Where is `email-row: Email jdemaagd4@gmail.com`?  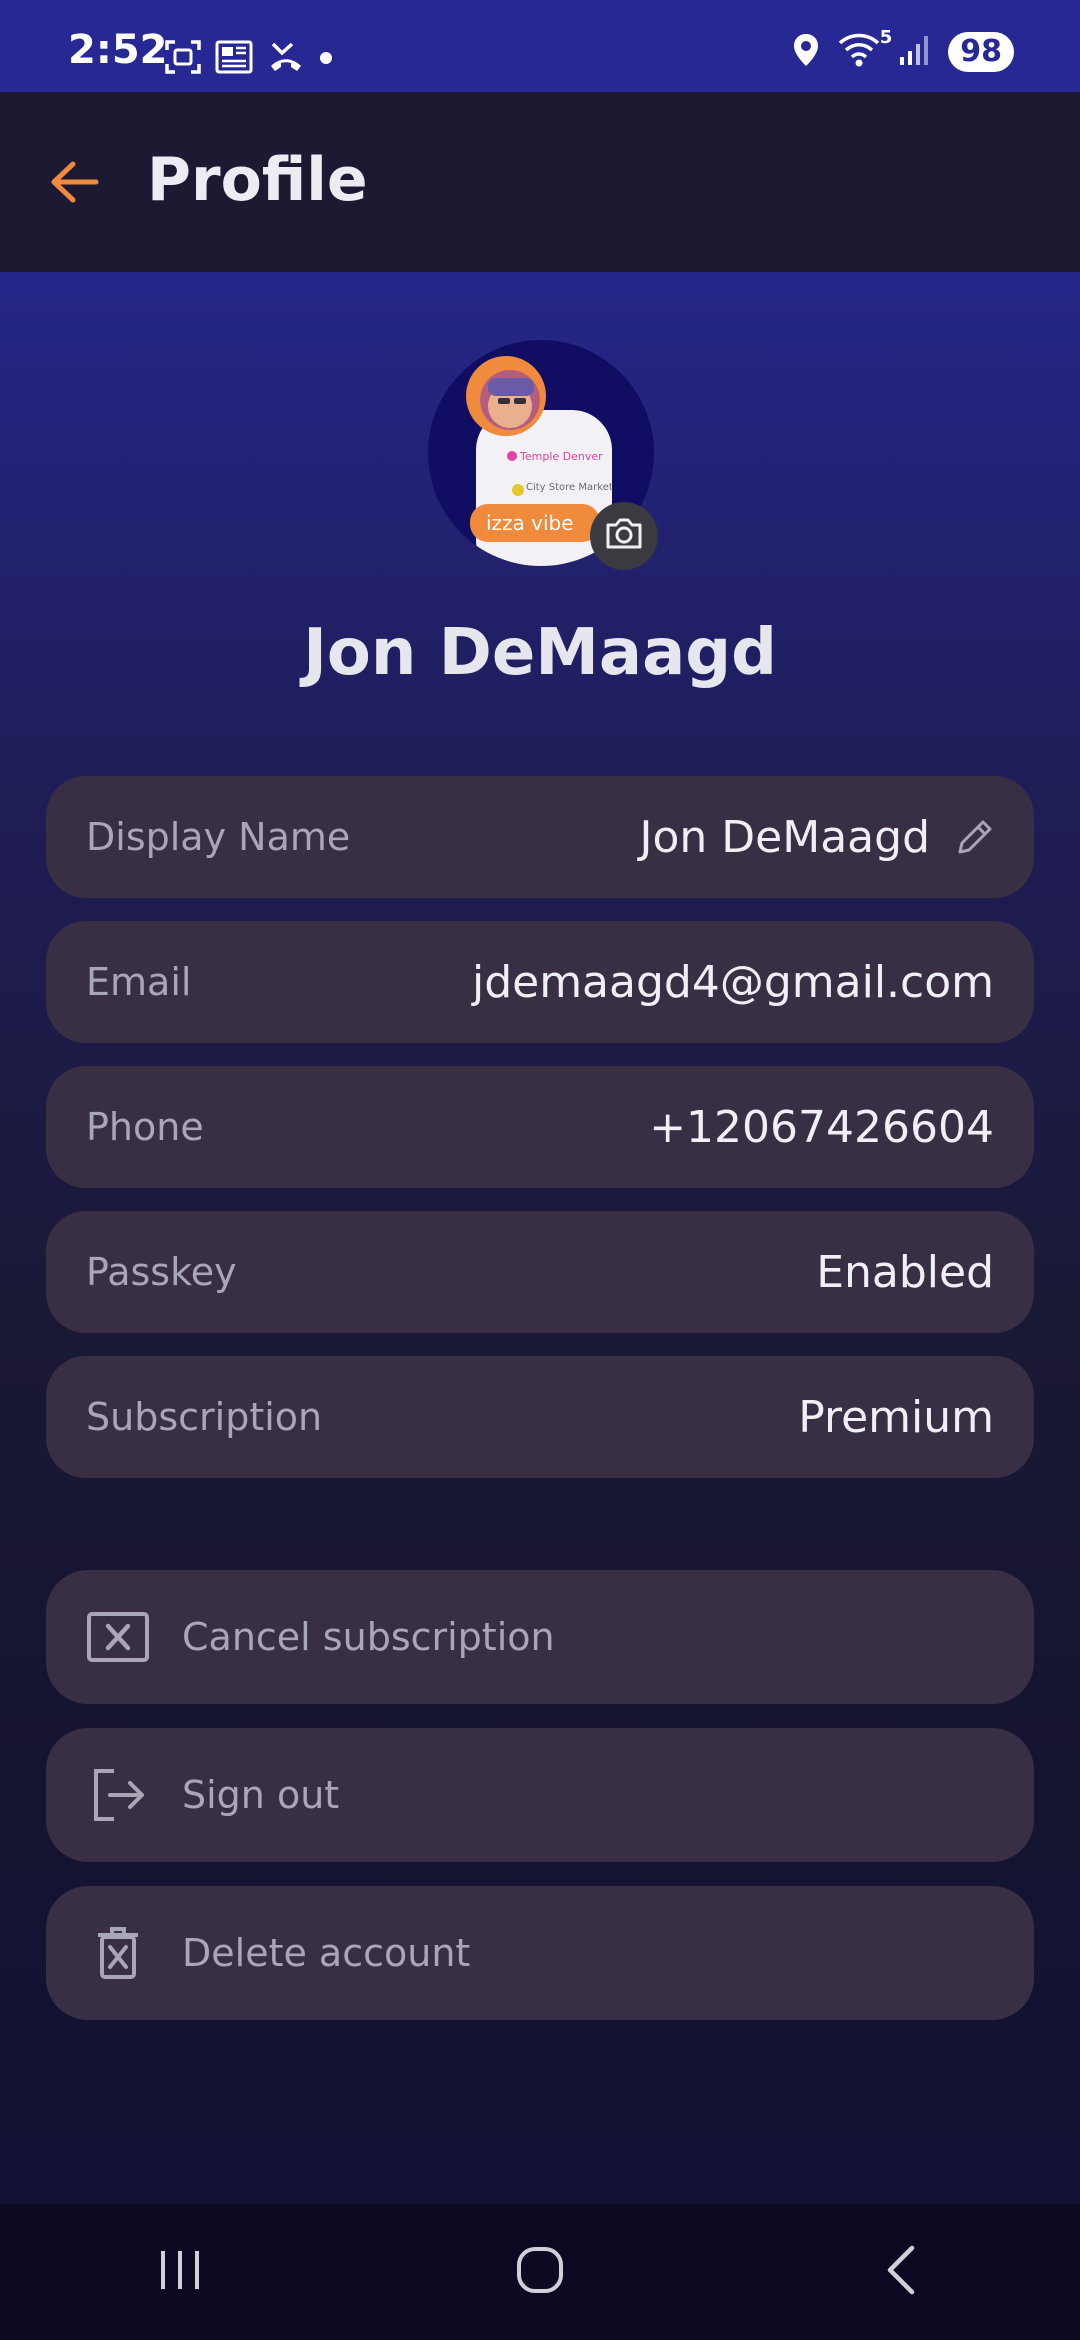 email-row: Email jdemaagd4@gmail.com is located at coordinates (540, 982).